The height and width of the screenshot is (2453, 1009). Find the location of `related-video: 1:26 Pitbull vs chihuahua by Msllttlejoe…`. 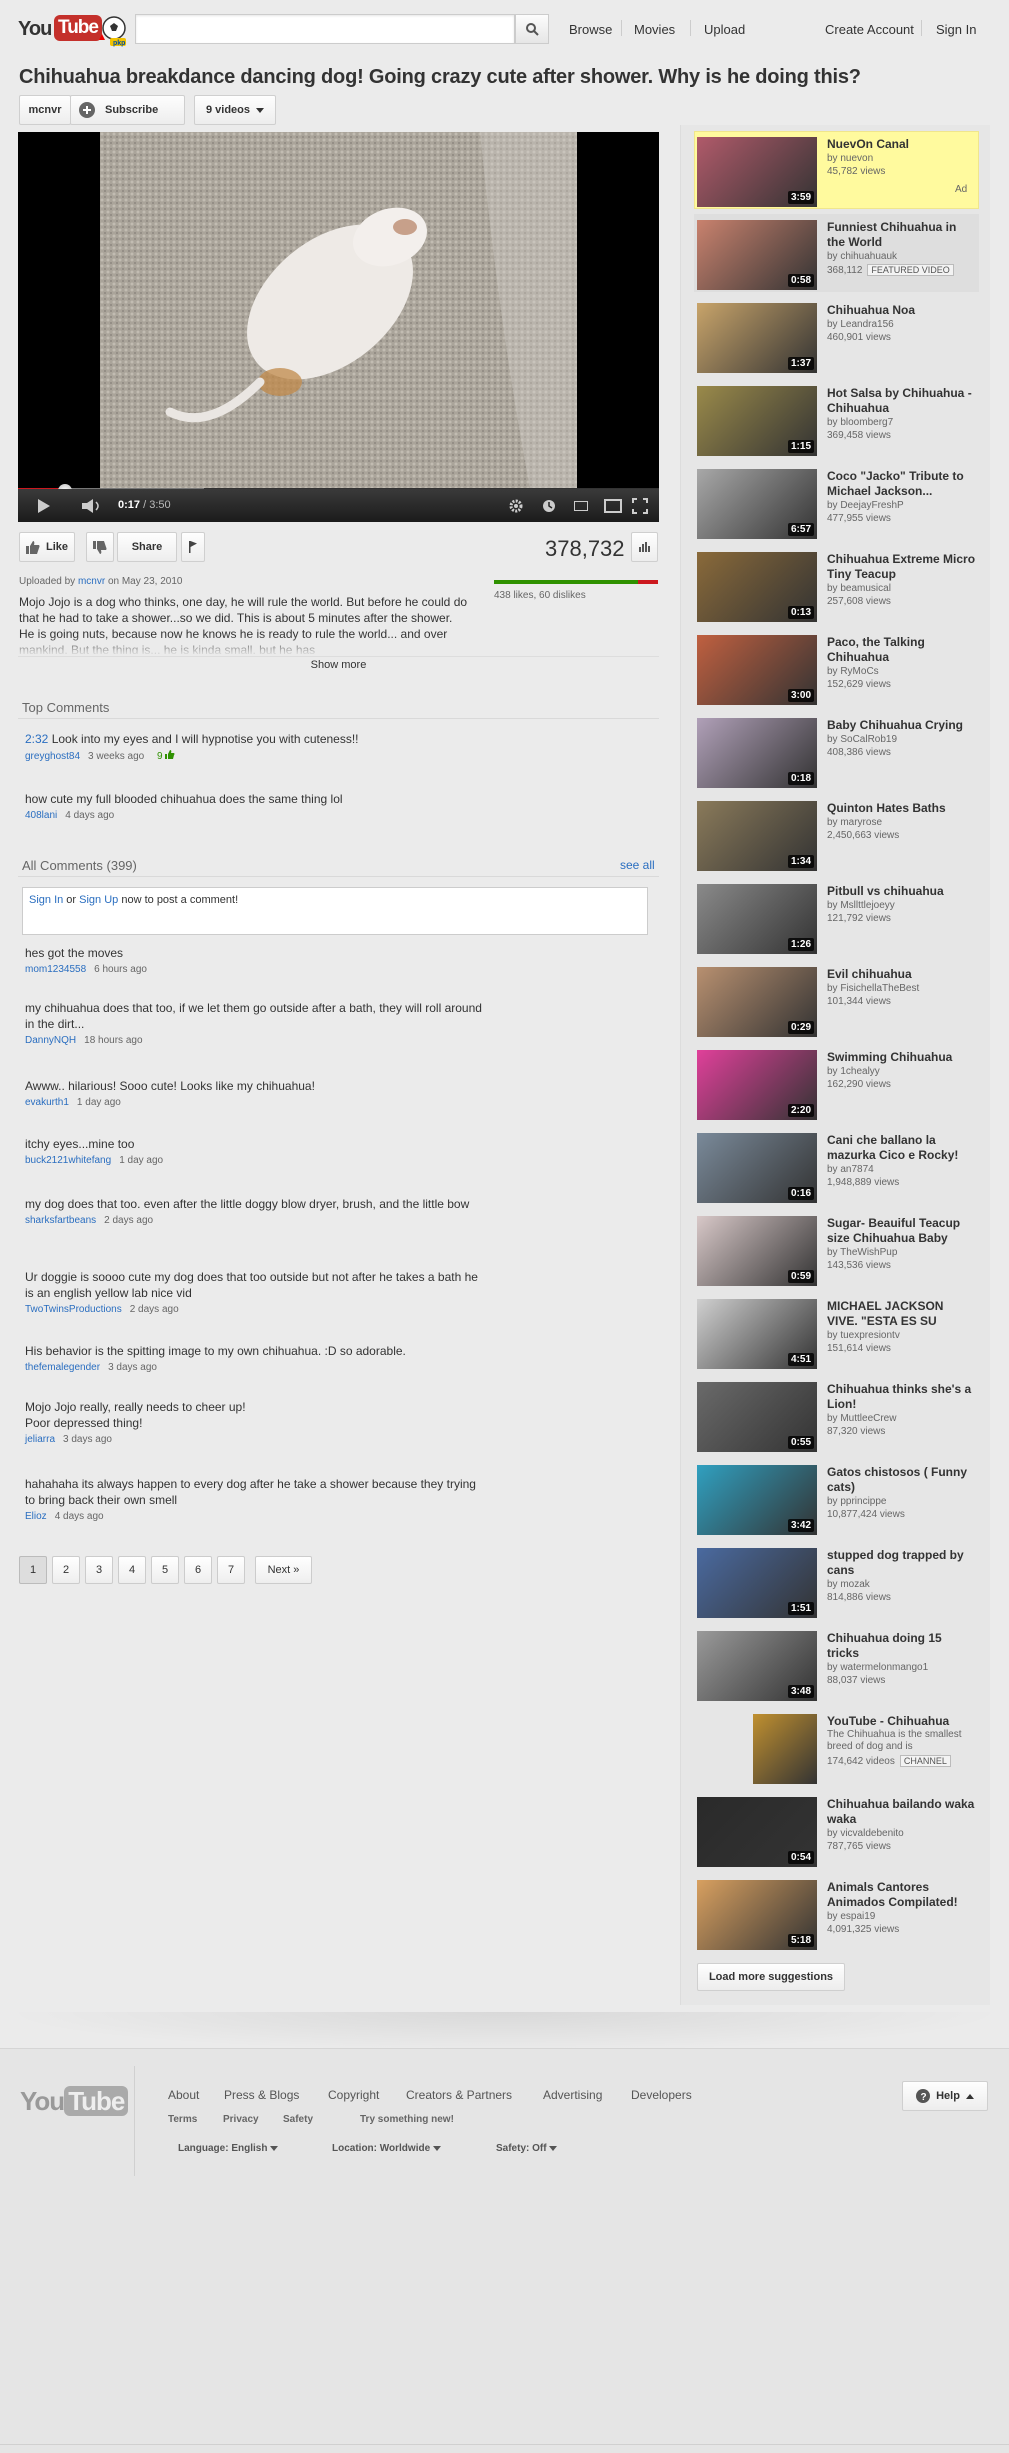

related-video: 1:26 Pitbull vs chihuahua by Msllttlejoe… is located at coordinates (838, 921).